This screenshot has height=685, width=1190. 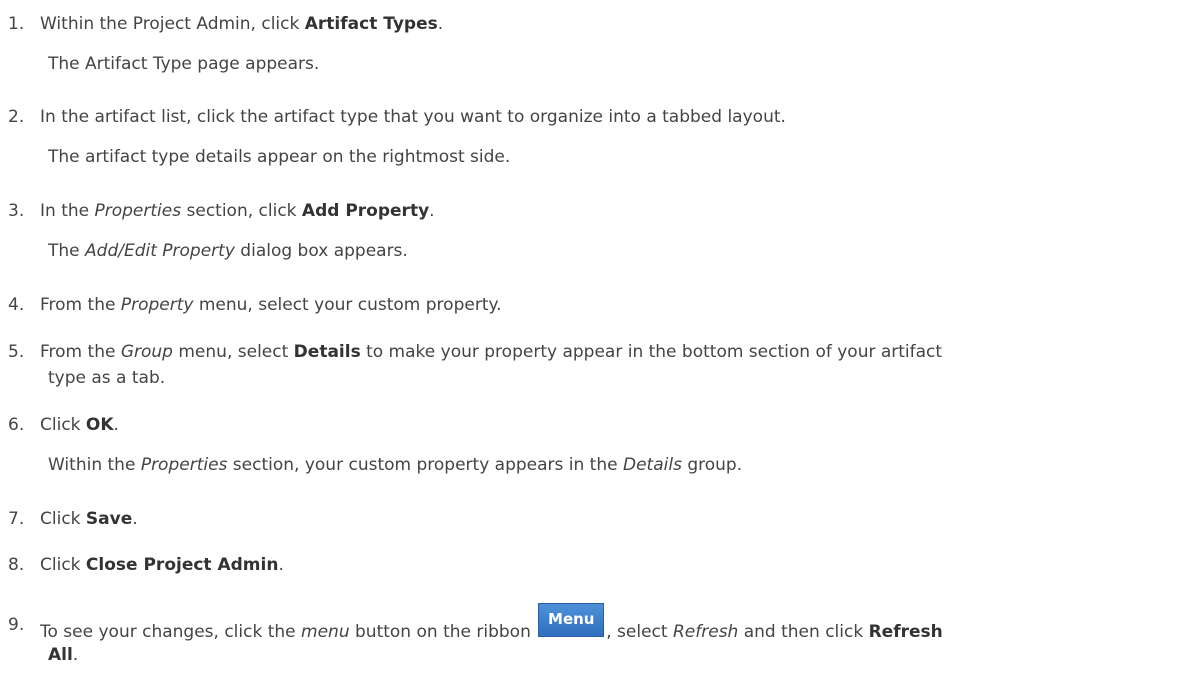 What do you see at coordinates (16, 519) in the screenshot?
I see `step-number: 7.` at bounding box center [16, 519].